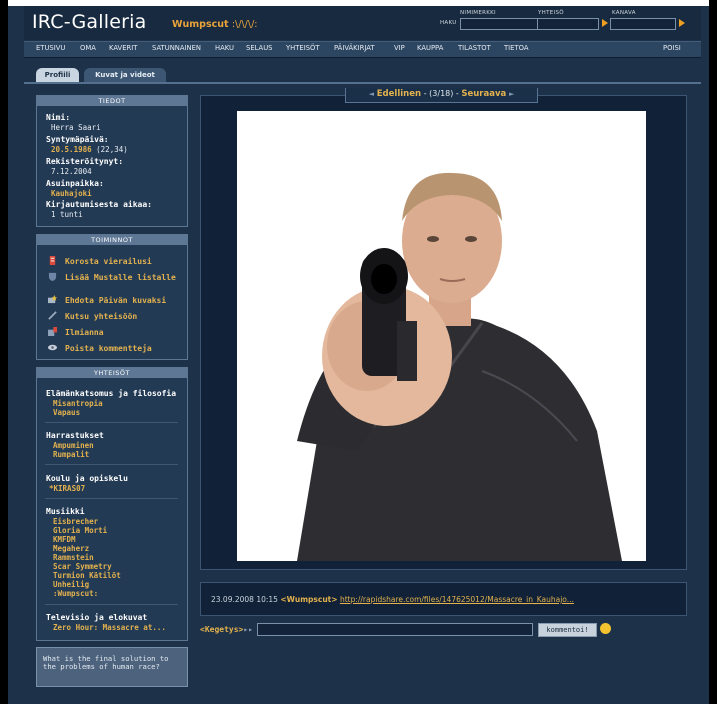  Describe the element at coordinates (568, 24) in the screenshot. I see `search-community-input` at that location.